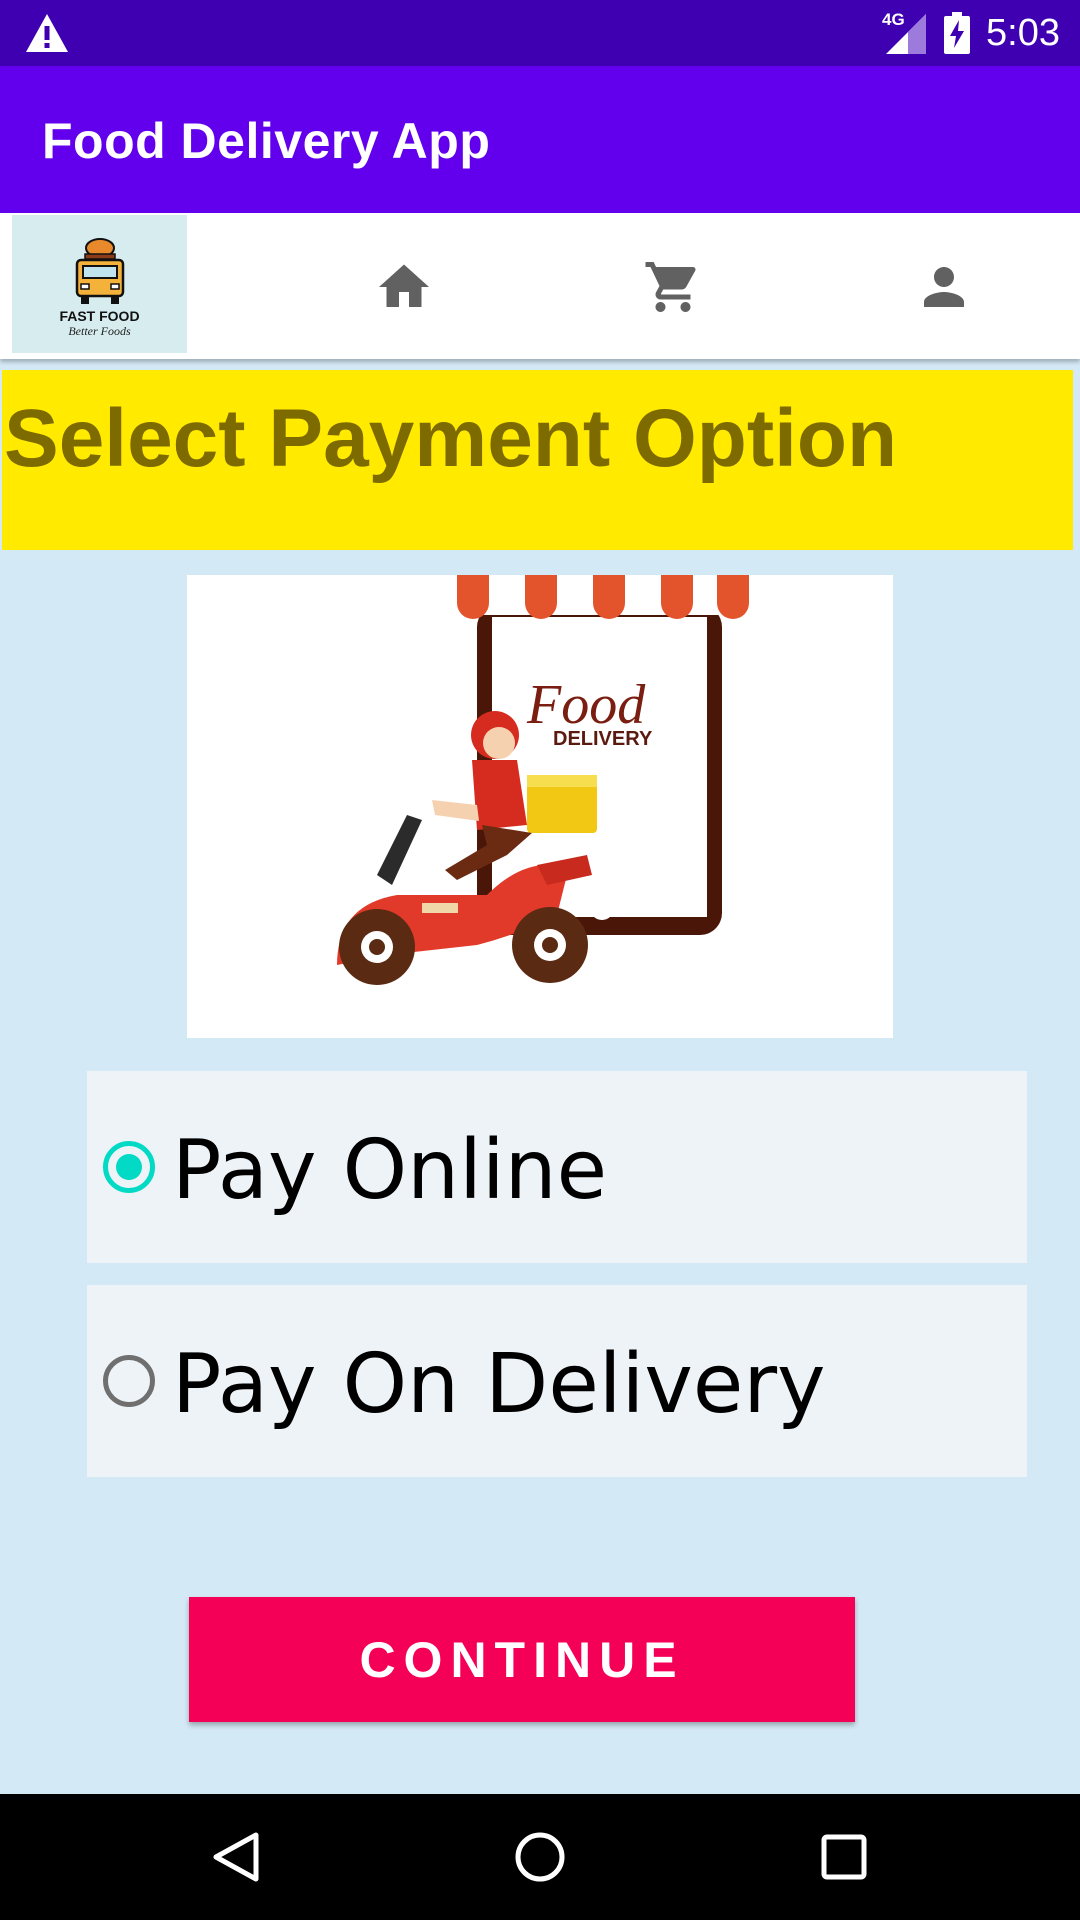 This screenshot has height=1920, width=1080. What do you see at coordinates (129, 1167) in the screenshot?
I see `radio-pay-online` at bounding box center [129, 1167].